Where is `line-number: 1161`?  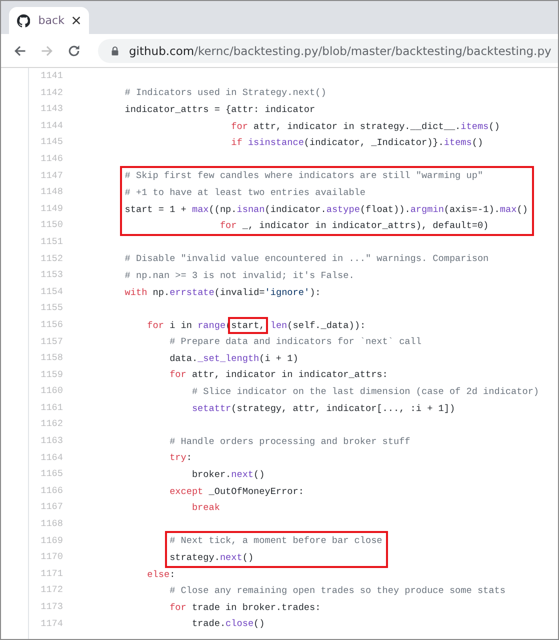
line-number: 1161 is located at coordinates (51, 407).